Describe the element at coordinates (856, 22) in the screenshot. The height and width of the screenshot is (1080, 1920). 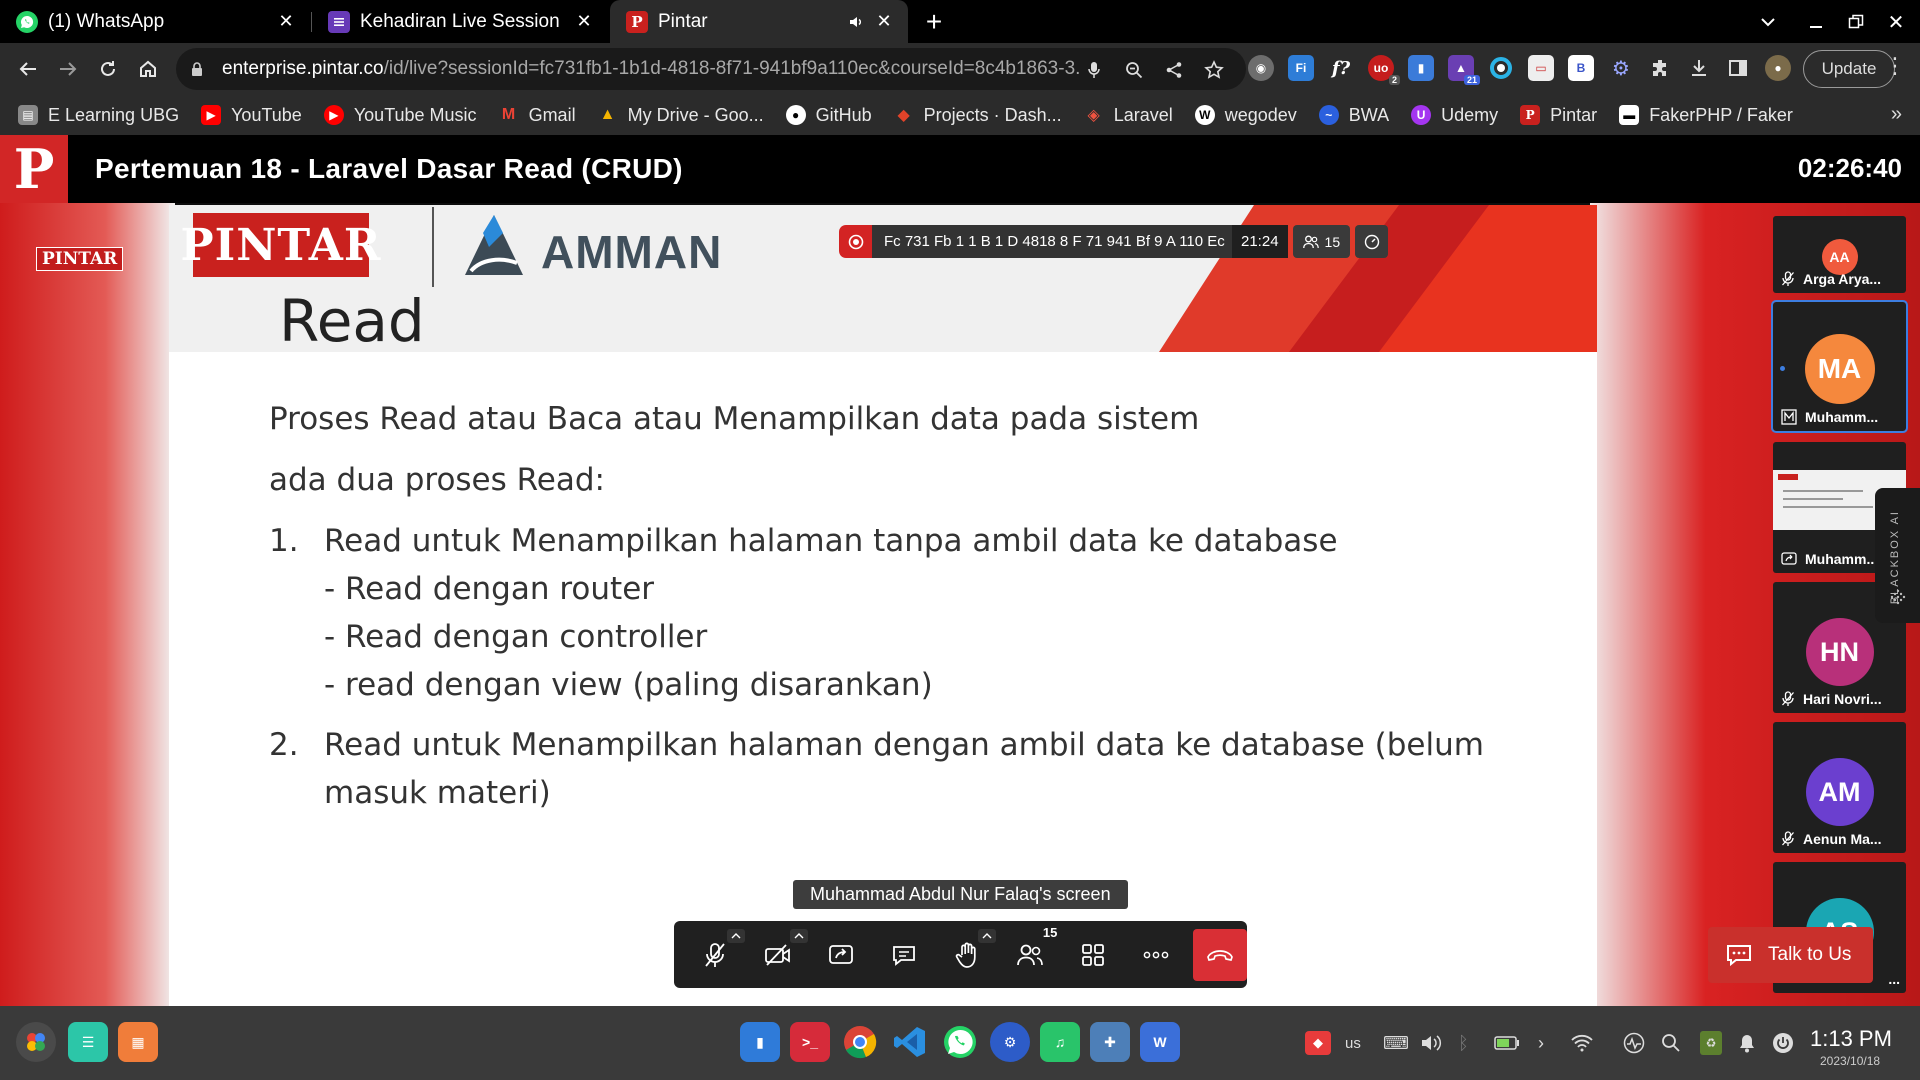
I see `speaker-icon` at that location.